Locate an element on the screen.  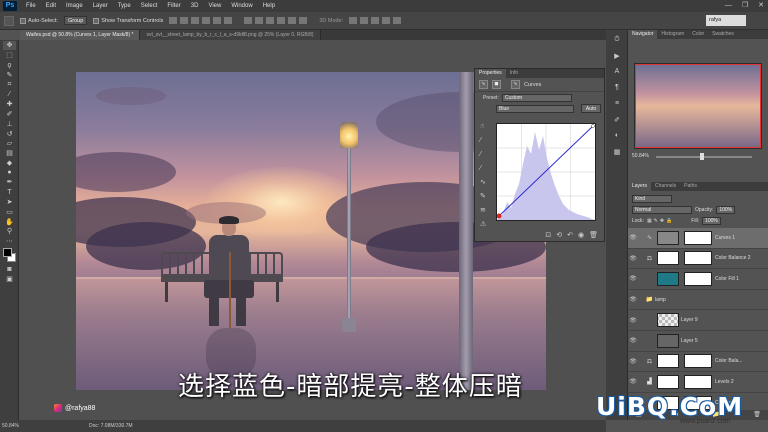
align-top-icon is located at coordinates (173, 20).